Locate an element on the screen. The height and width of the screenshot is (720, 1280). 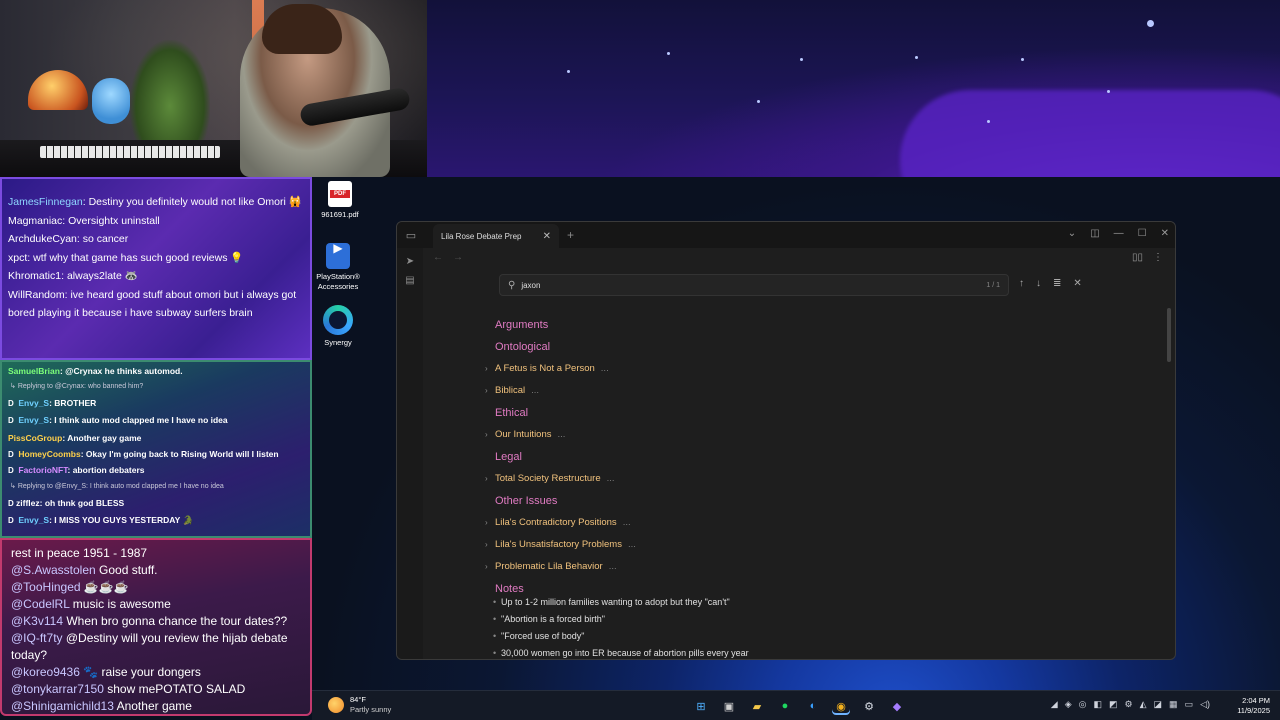
item-label: A Fetus is Not a Person is located at coordinates (545, 368).